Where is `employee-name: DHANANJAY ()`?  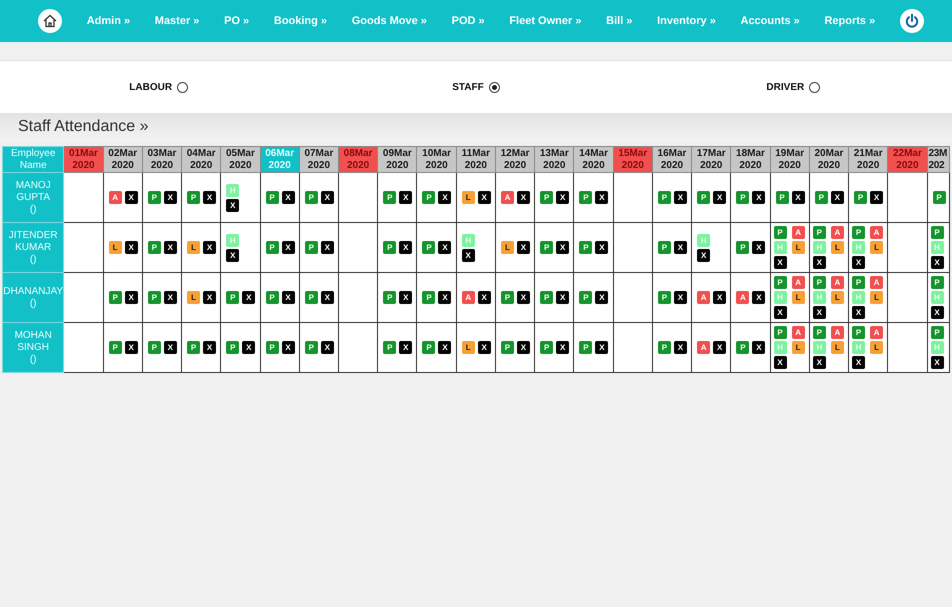 employee-name: DHANANJAY () is located at coordinates (33, 297).